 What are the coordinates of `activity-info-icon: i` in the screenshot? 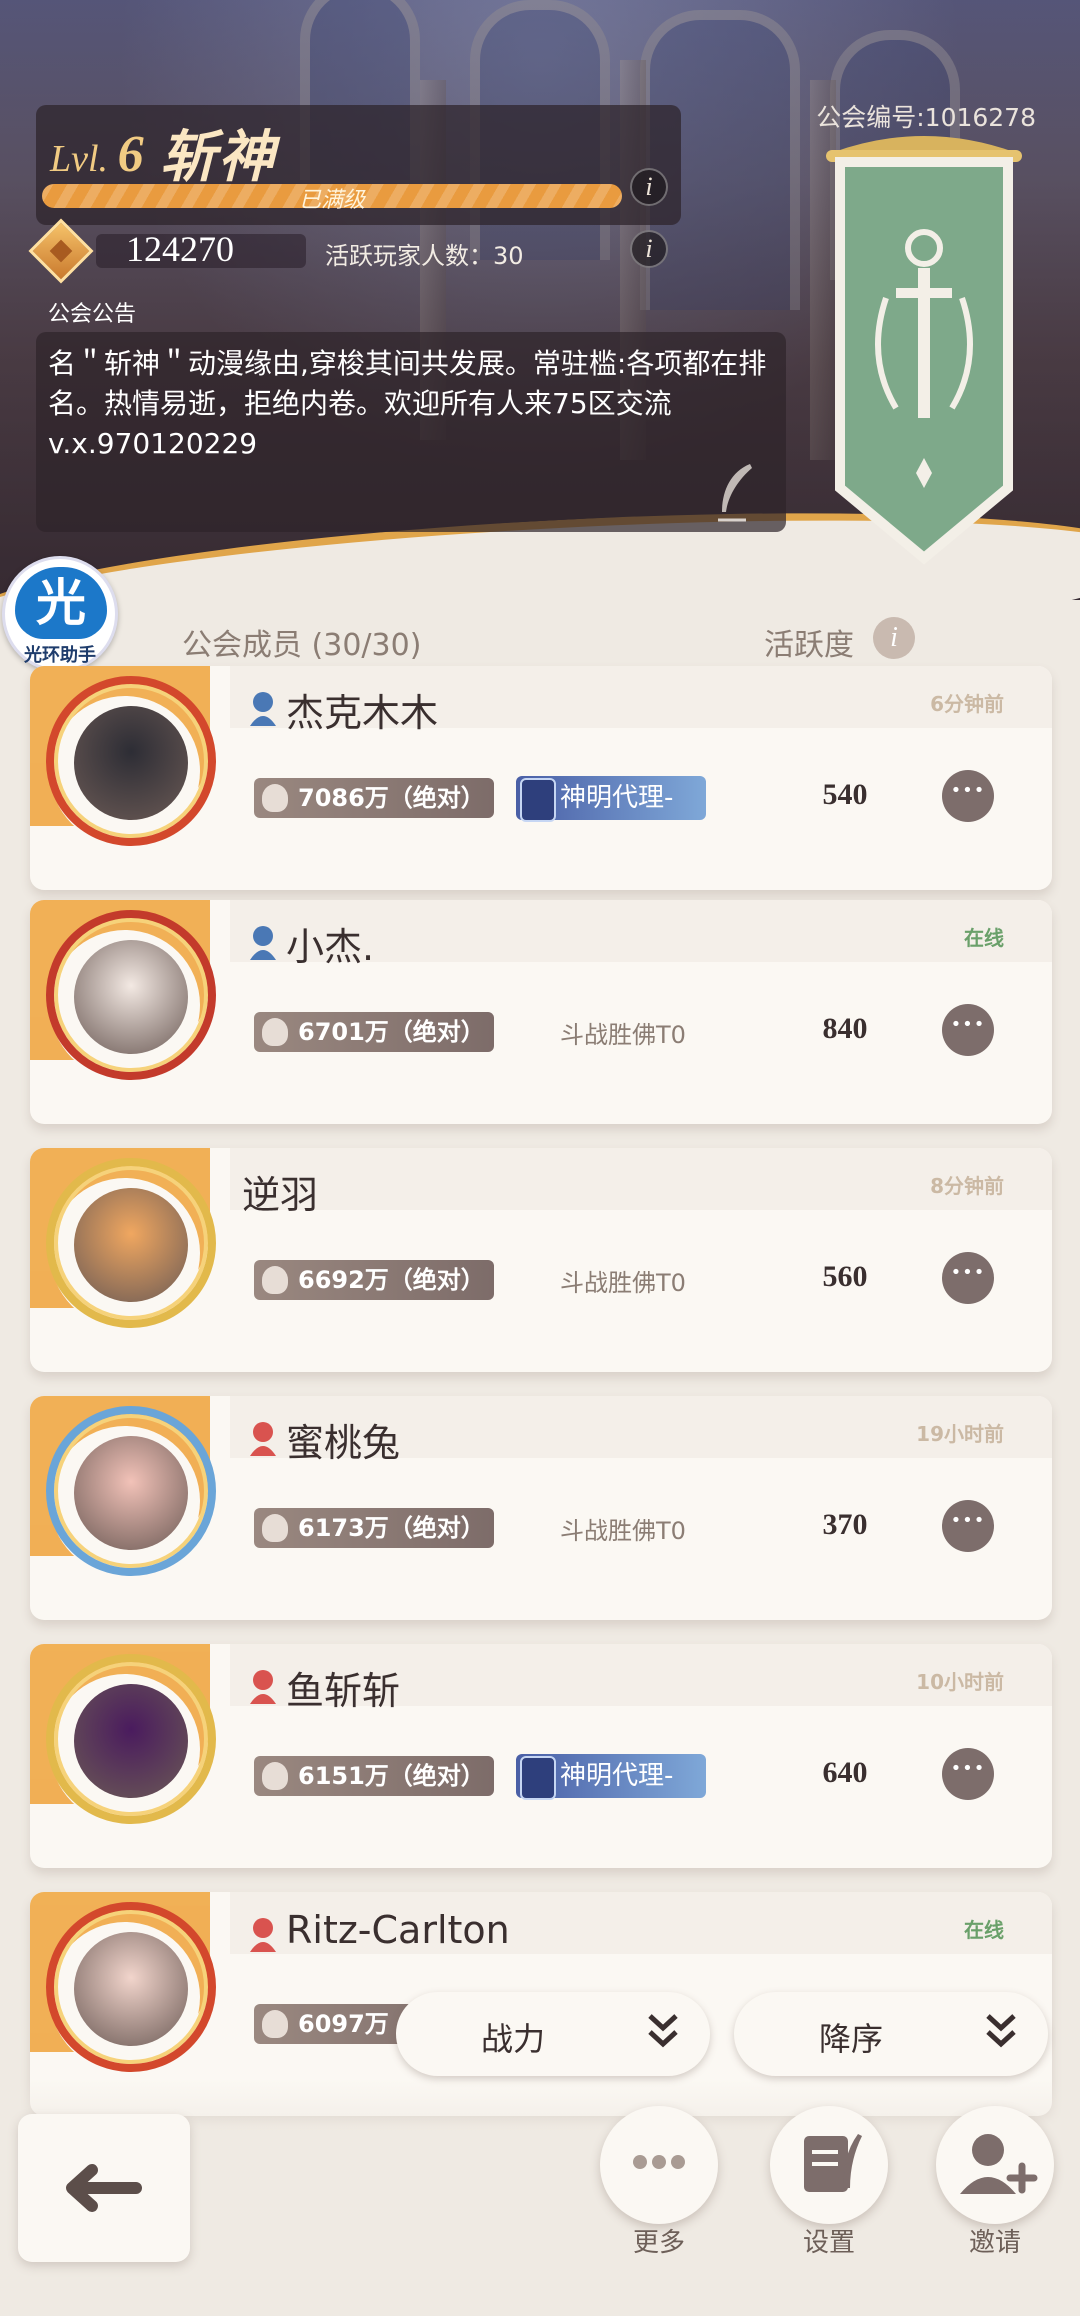 It's located at (894, 638).